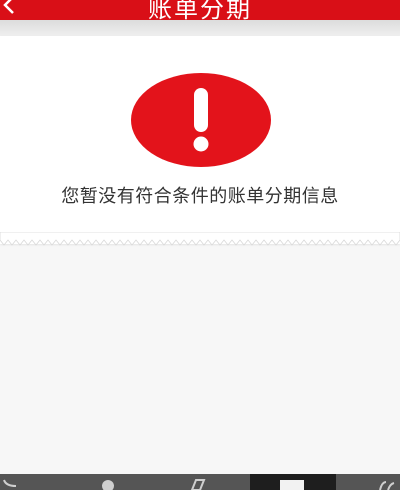 This screenshot has width=400, height=490. I want to click on header-bar: 账单分期, so click(200, 10).